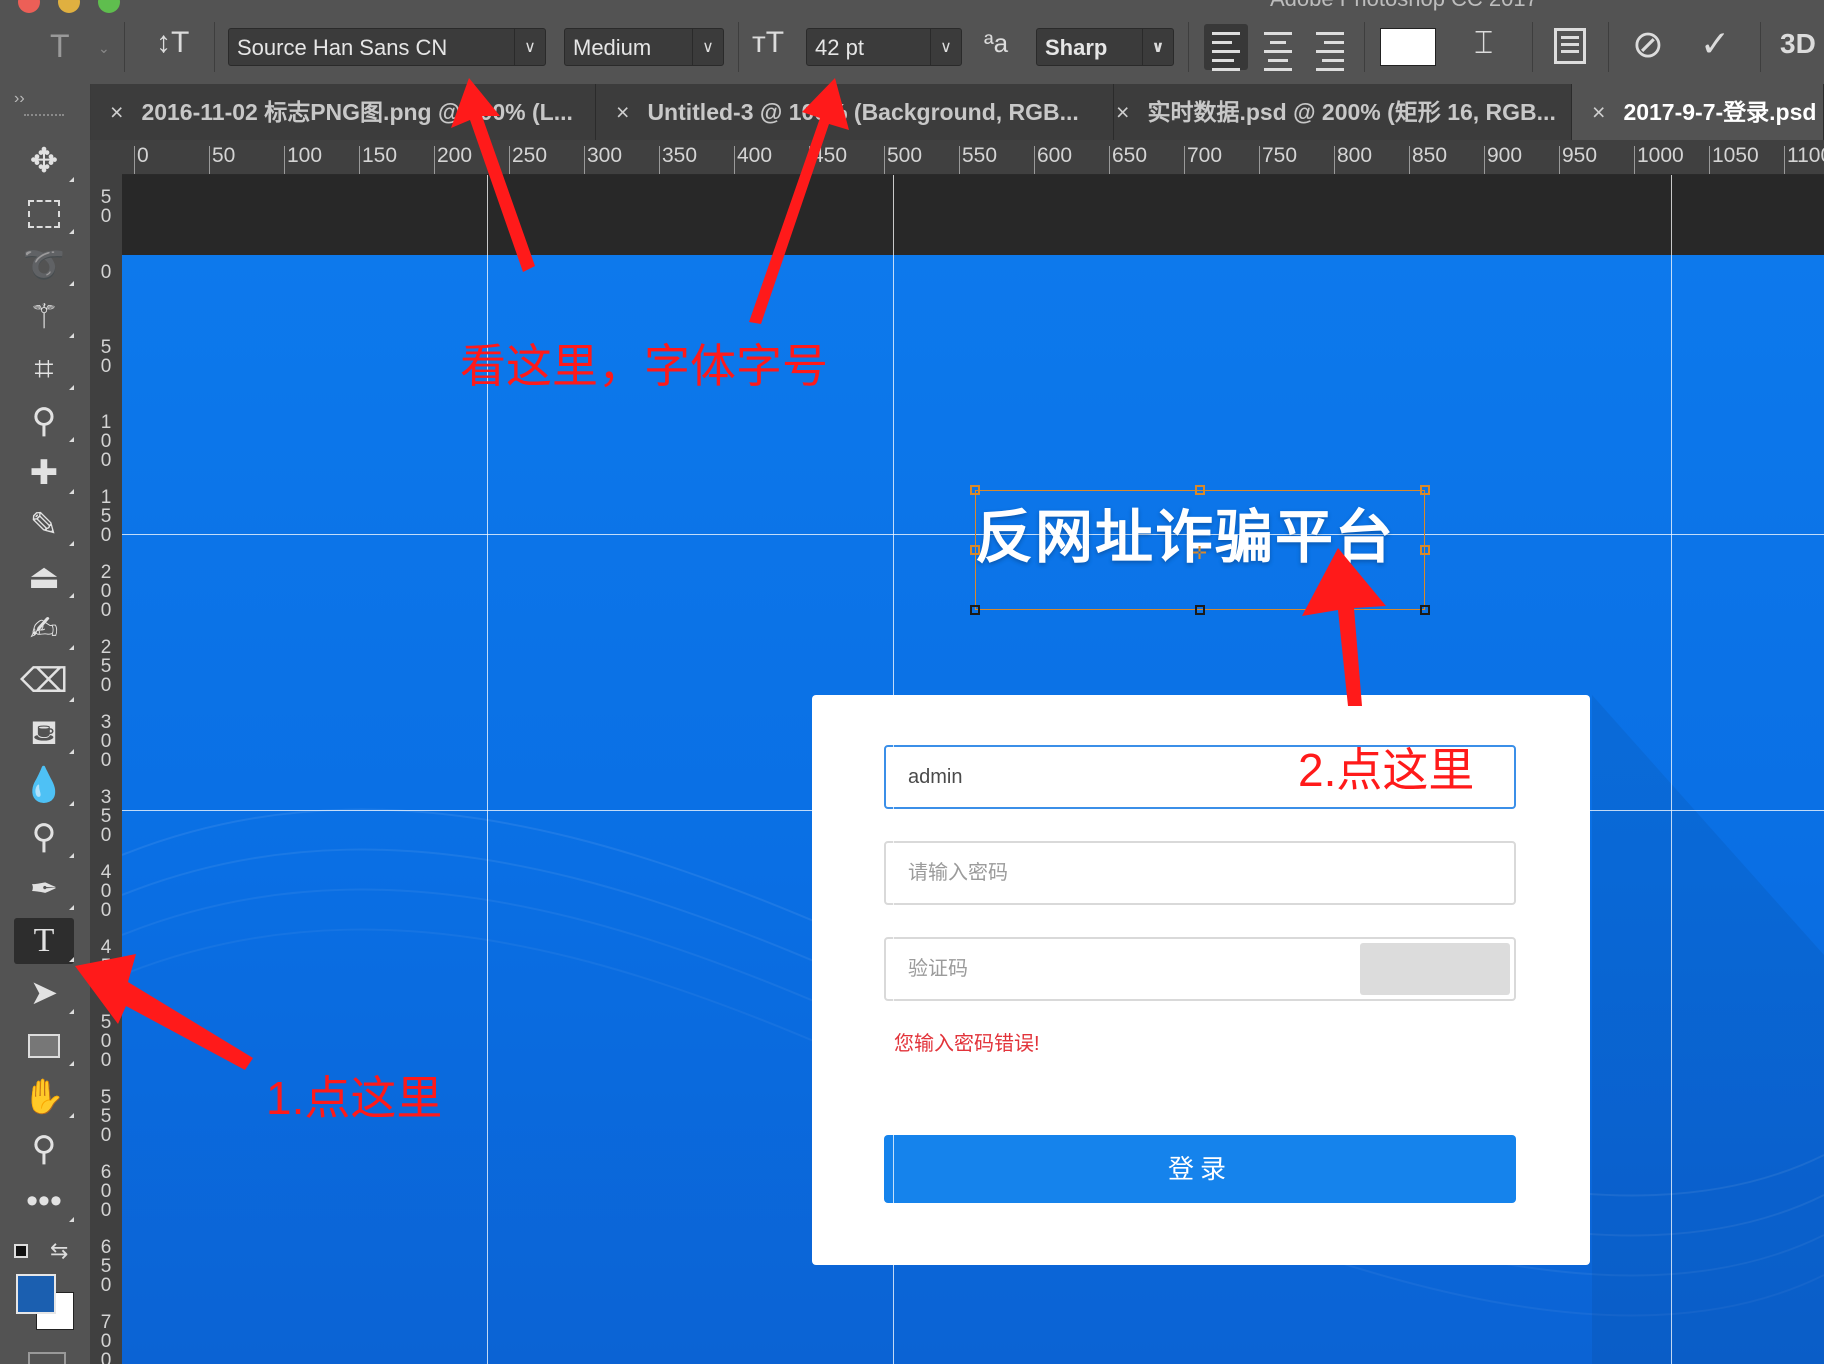  I want to click on arrow-to-type-tool, so click(164, 1012).